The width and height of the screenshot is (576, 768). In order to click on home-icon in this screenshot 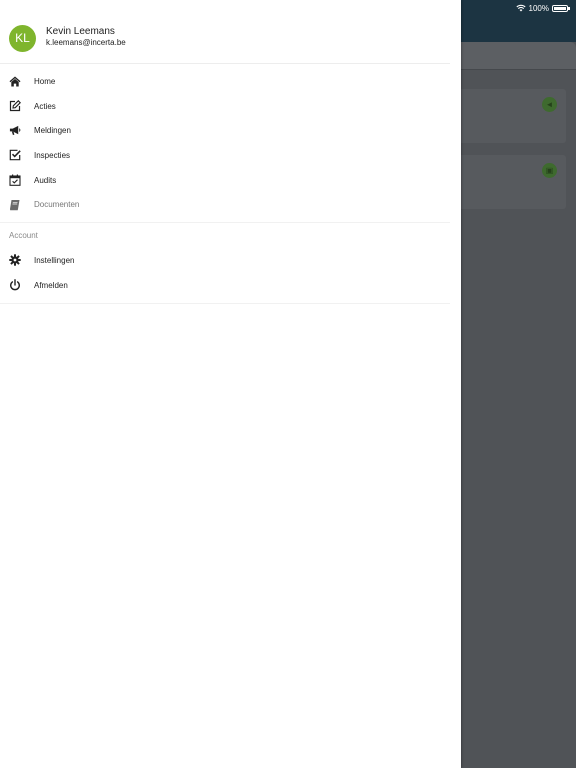, I will do `click(15, 81)`.